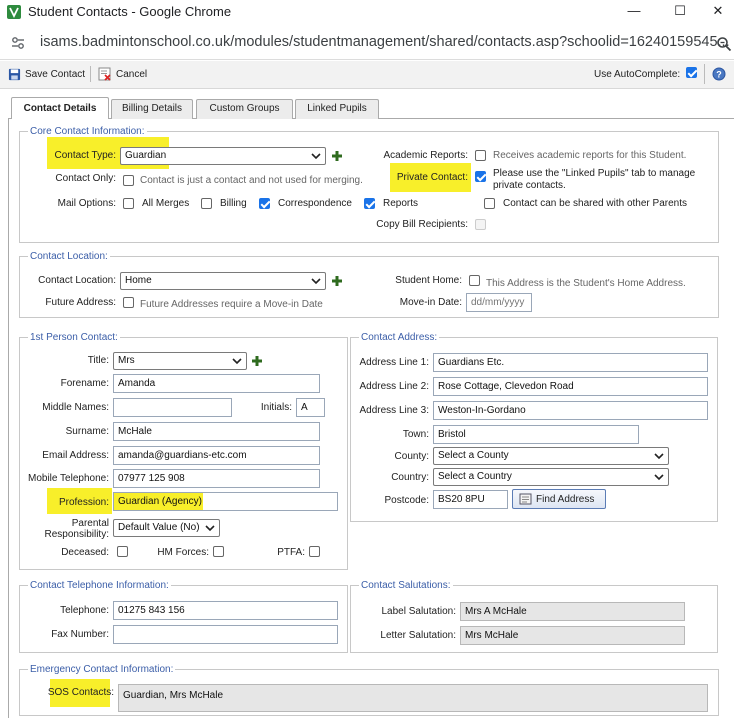 This screenshot has height=718, width=734. What do you see at coordinates (183, 552) in the screenshot?
I see `hm-forces-label: HM Forces:` at bounding box center [183, 552].